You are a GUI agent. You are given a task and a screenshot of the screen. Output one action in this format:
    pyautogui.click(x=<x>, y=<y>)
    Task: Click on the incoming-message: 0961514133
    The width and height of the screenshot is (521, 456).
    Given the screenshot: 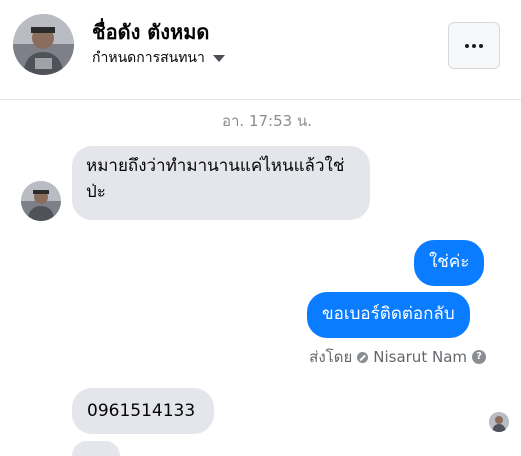 What is the action you would take?
    pyautogui.click(x=143, y=411)
    